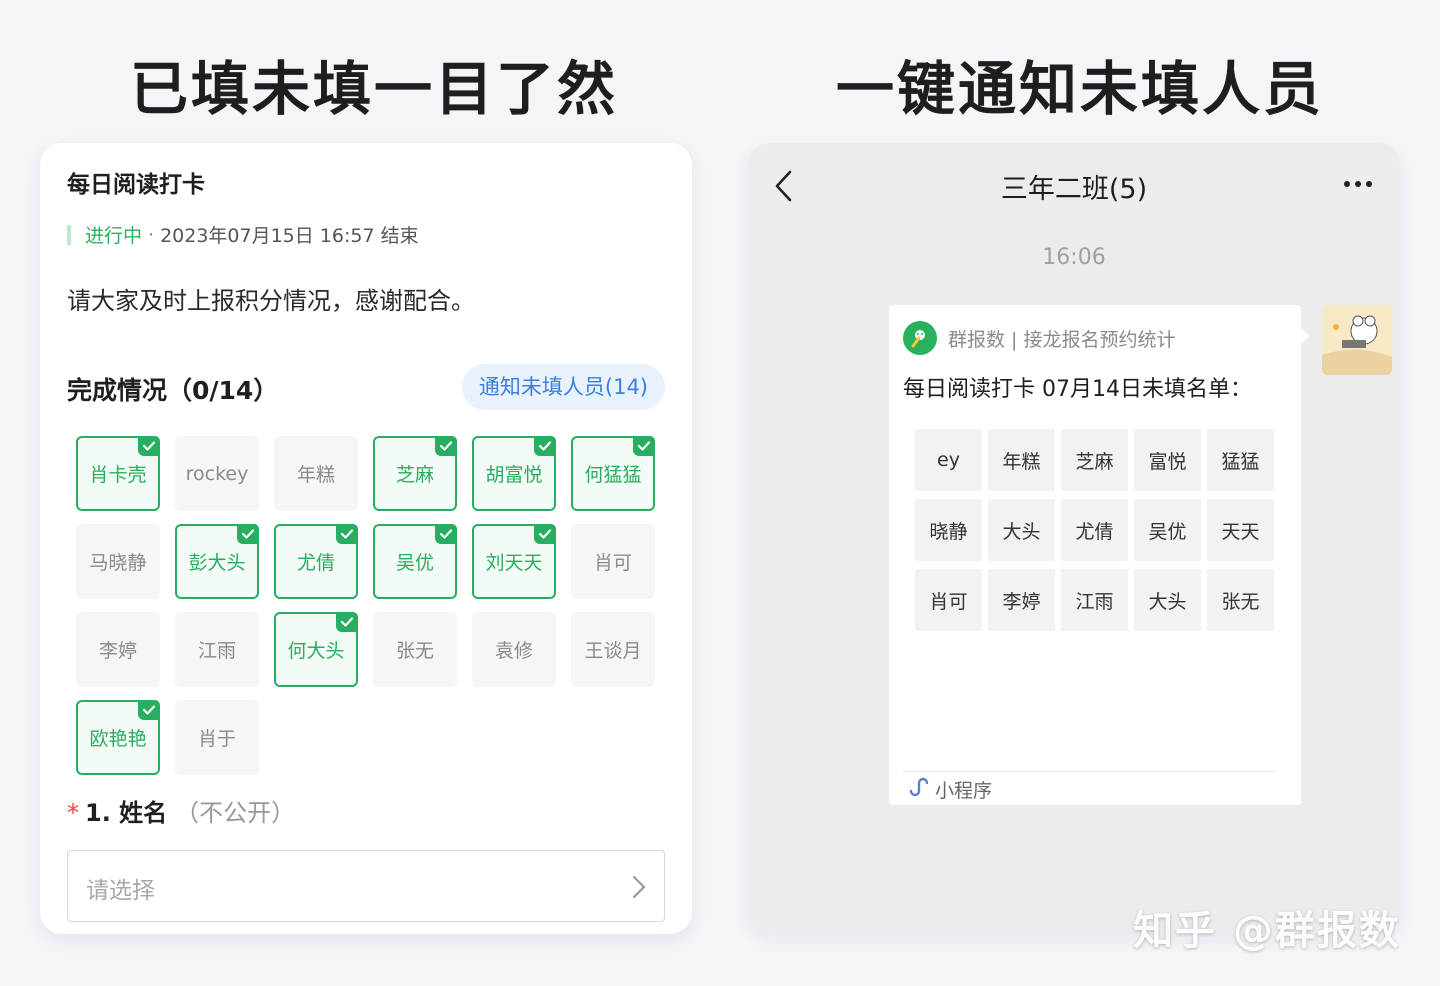 The image size is (1440, 986). What do you see at coordinates (1267, 931) in the screenshot?
I see `watermark: 知乎 @群报数` at bounding box center [1267, 931].